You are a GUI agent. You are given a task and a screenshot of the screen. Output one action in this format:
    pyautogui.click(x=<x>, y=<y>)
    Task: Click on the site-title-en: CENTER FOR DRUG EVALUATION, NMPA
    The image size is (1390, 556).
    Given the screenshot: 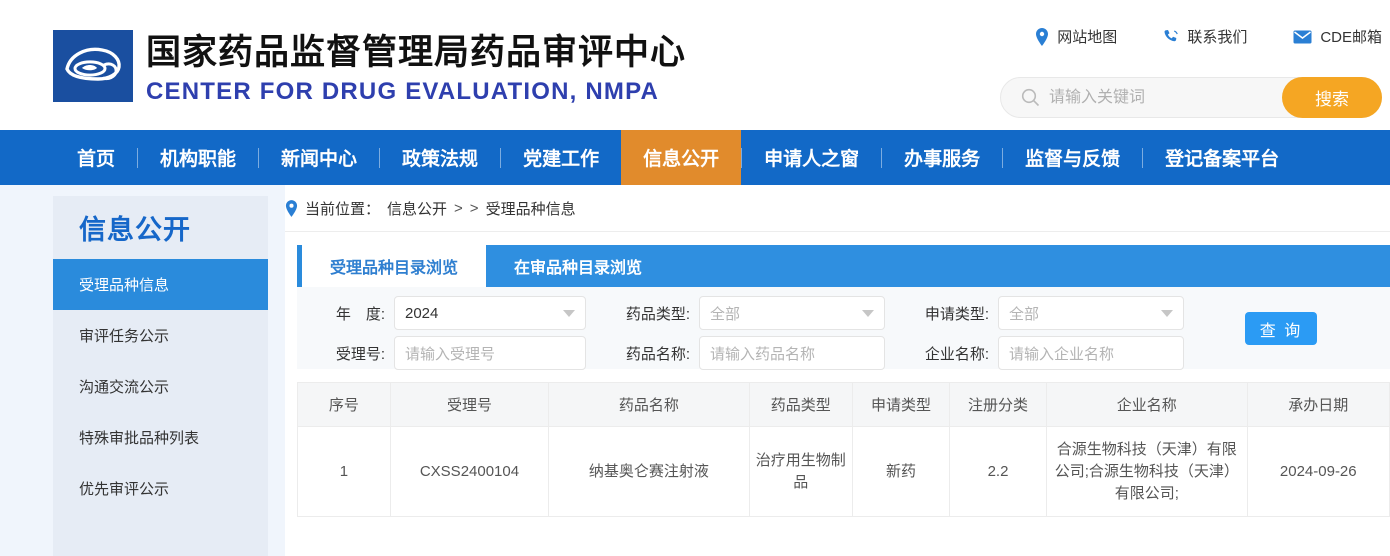 What is the action you would take?
    pyautogui.click(x=403, y=91)
    